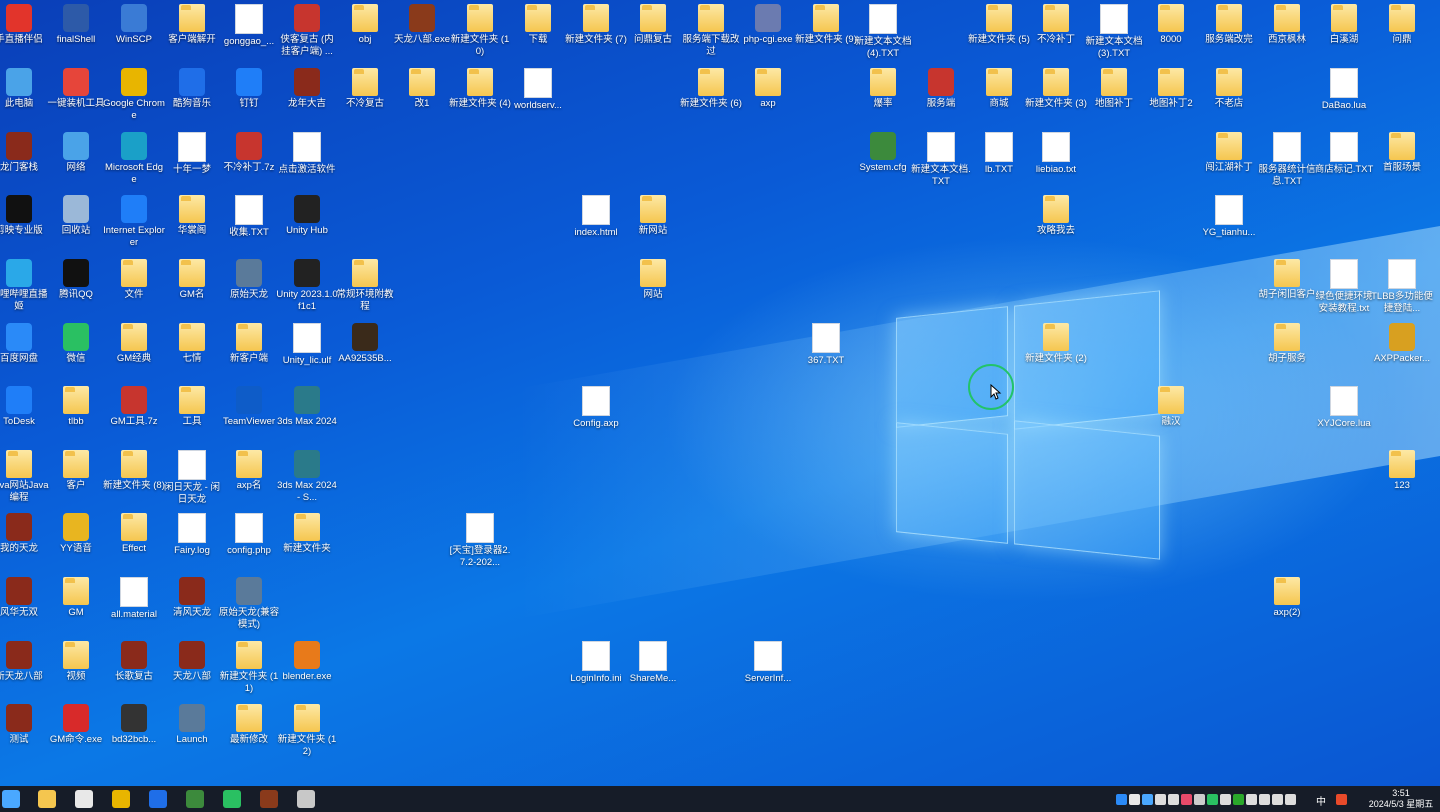 The image size is (1440, 812). Describe the element at coordinates (25, 406) in the screenshot. I see `desktop-icon: ToDesk` at that location.